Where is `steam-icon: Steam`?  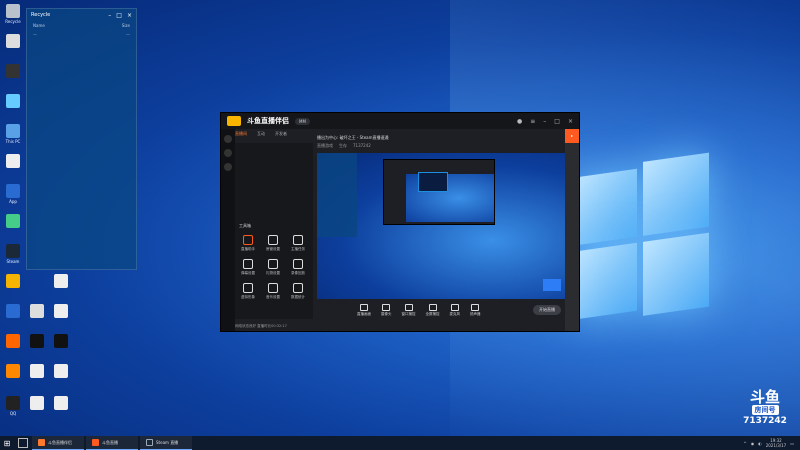
steam-icon: Steam is located at coordinates (13, 257).